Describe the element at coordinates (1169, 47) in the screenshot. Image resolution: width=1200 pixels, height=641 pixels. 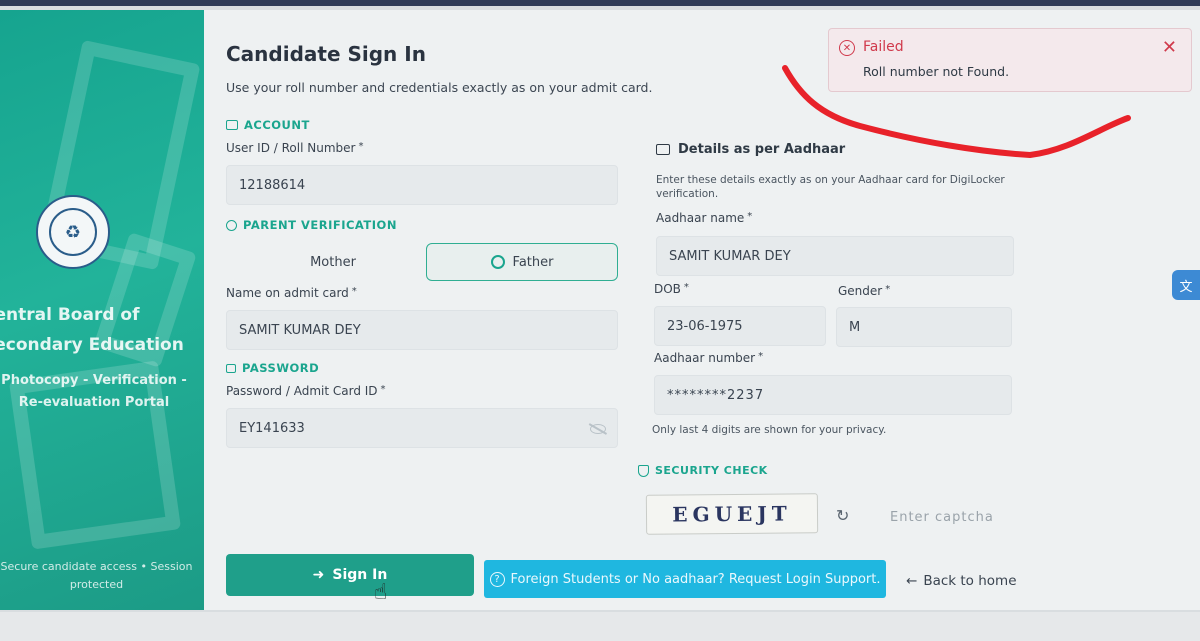
I see `close-icon: ✕` at that location.